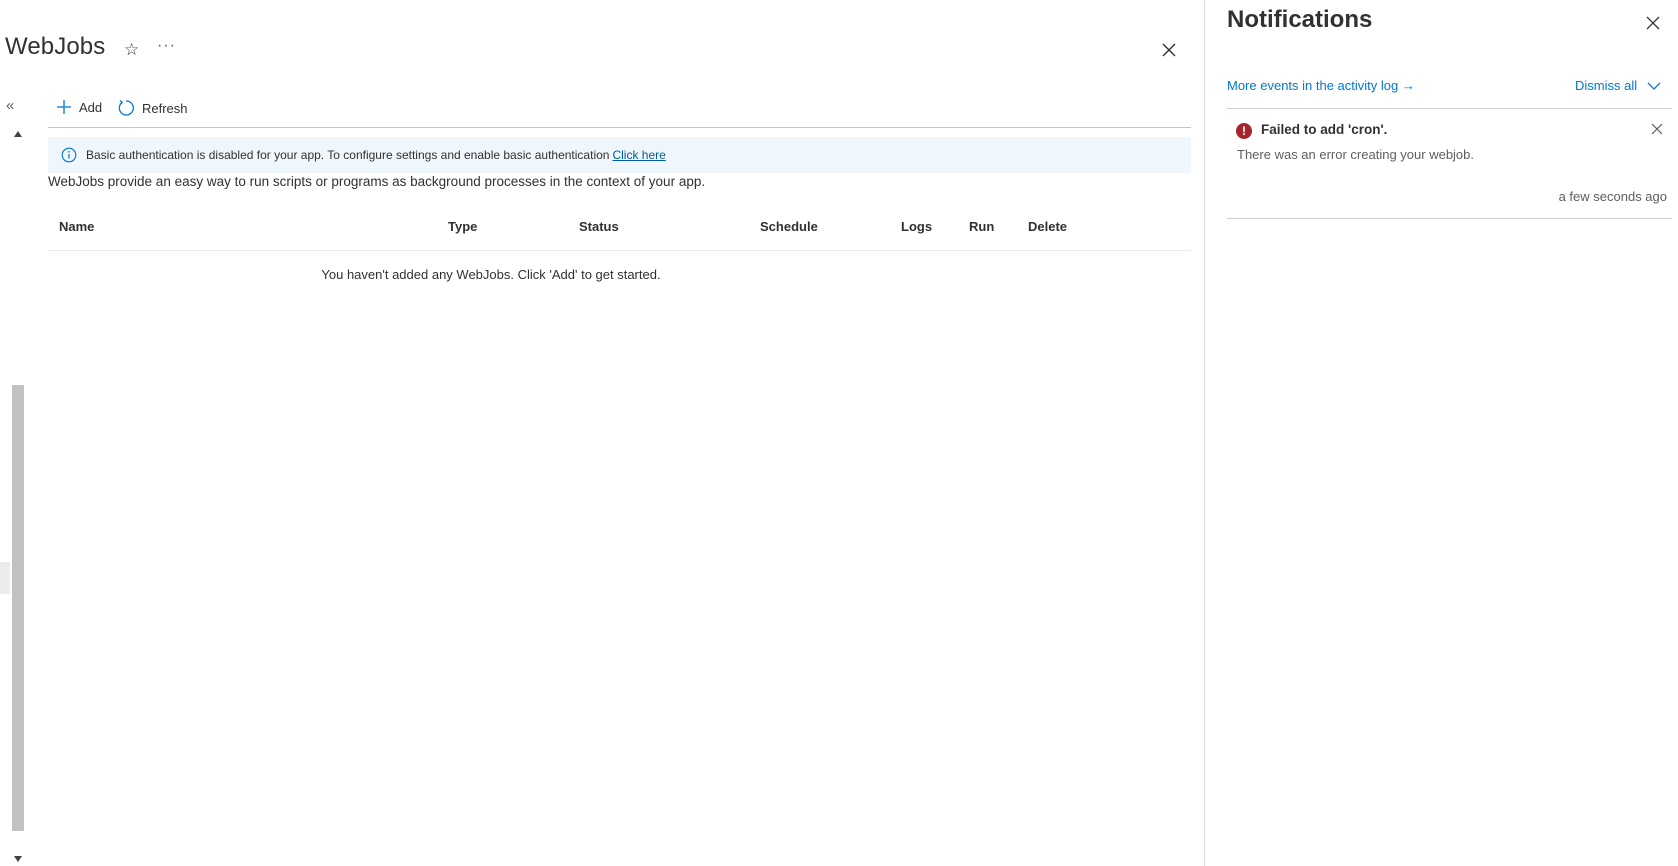  Describe the element at coordinates (10, 105) in the screenshot. I see `collapse-menu-icon: «` at that location.